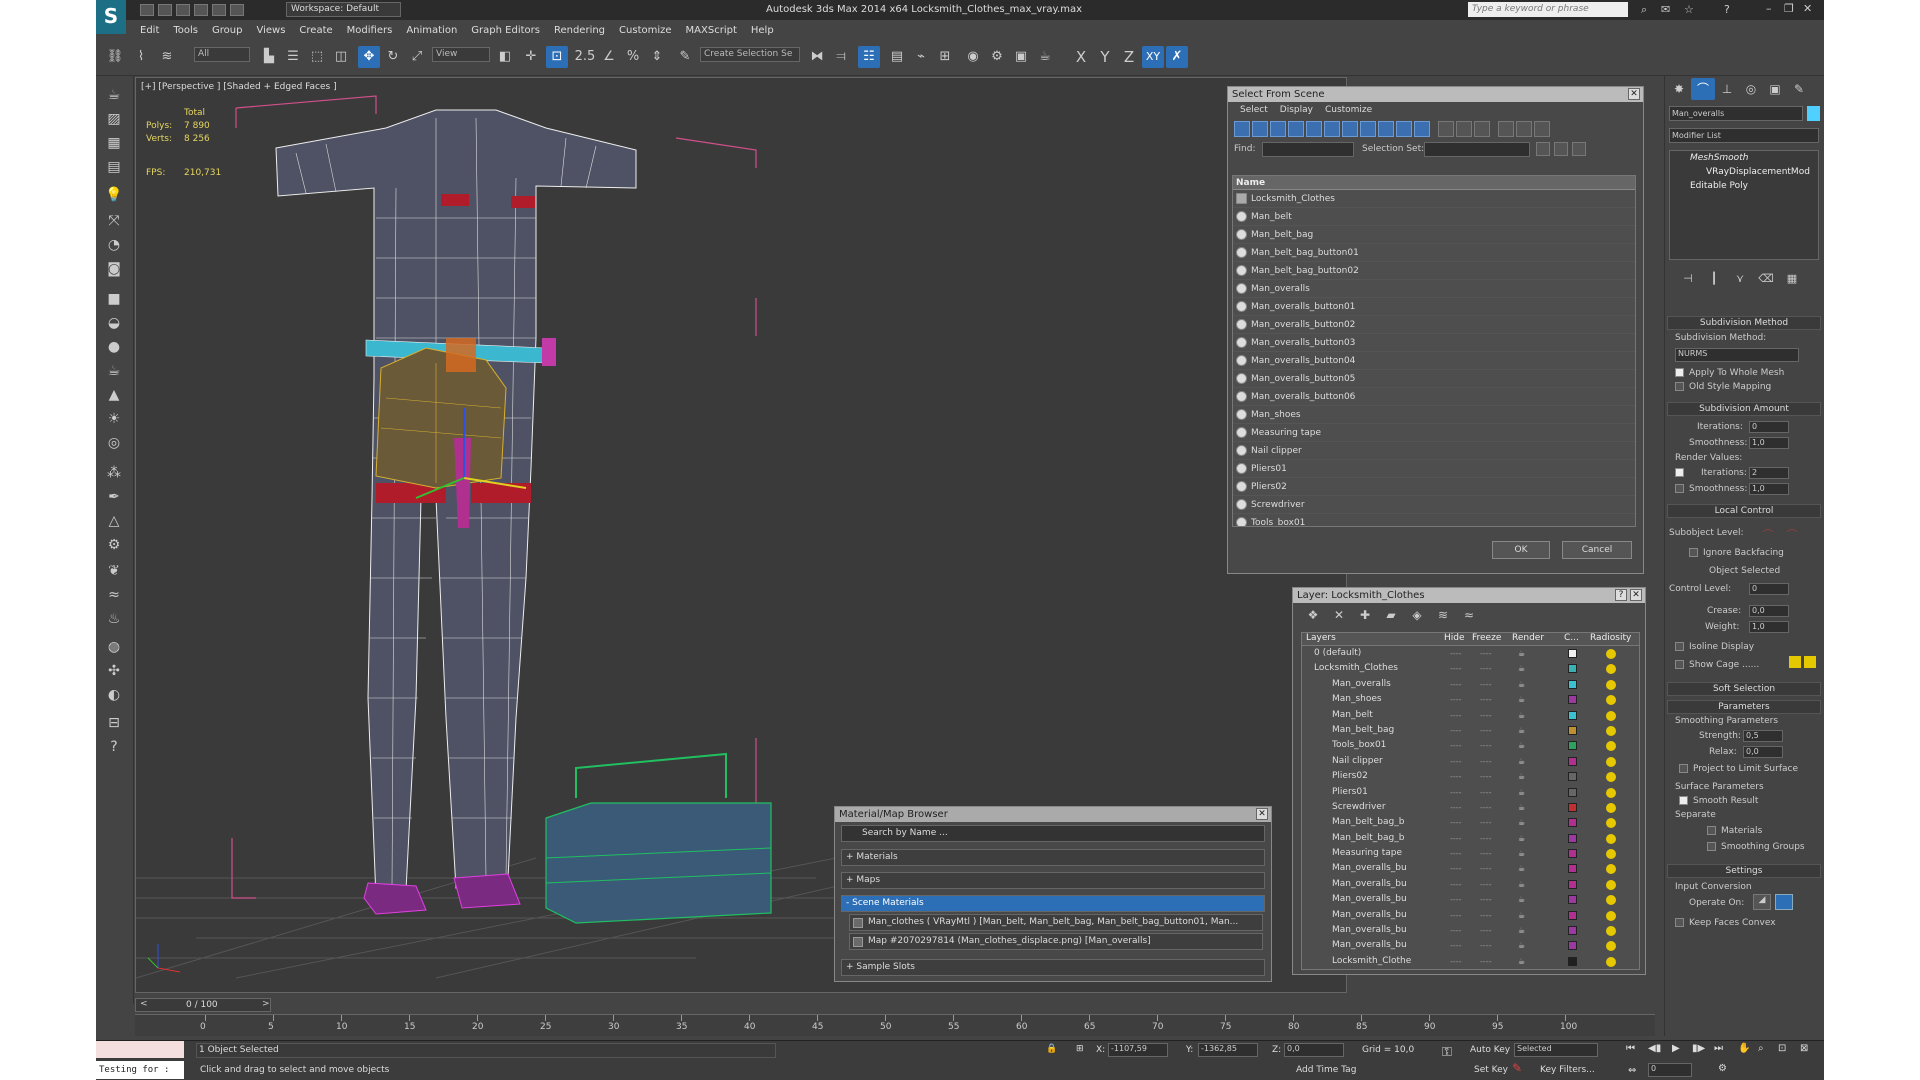 The height and width of the screenshot is (1080, 1920). What do you see at coordinates (114, 545) in the screenshot?
I see `gear-icon: ⚙` at bounding box center [114, 545].